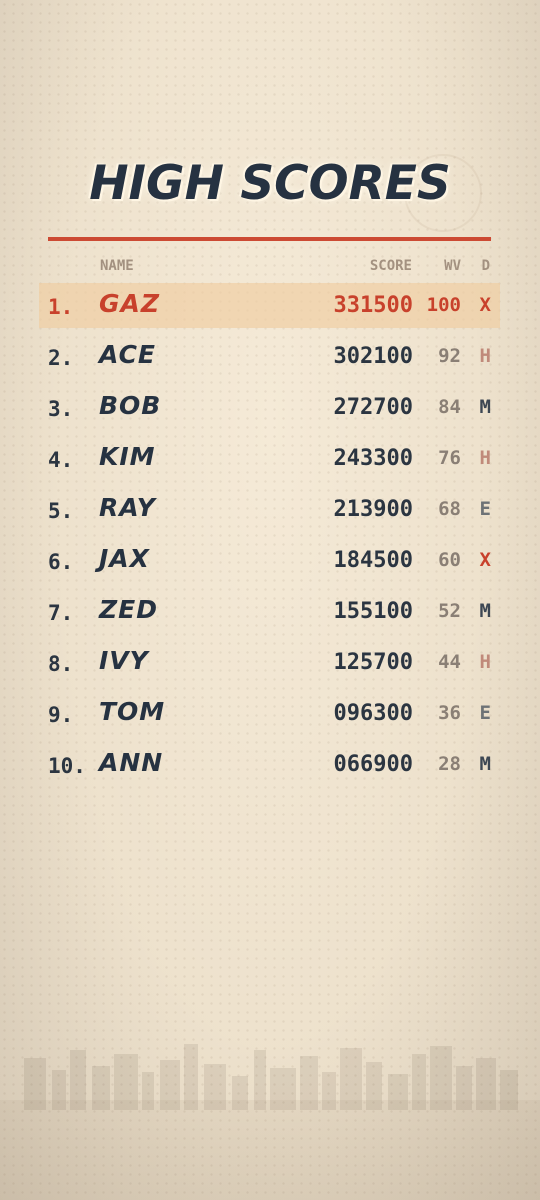 The image size is (540, 1200). Describe the element at coordinates (61, 562) in the screenshot. I see `row-rank: 6.` at that location.